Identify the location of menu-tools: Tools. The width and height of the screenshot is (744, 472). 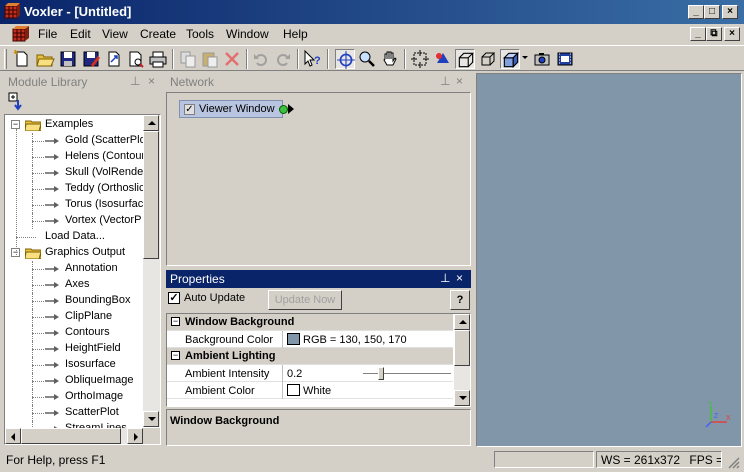
(200, 34).